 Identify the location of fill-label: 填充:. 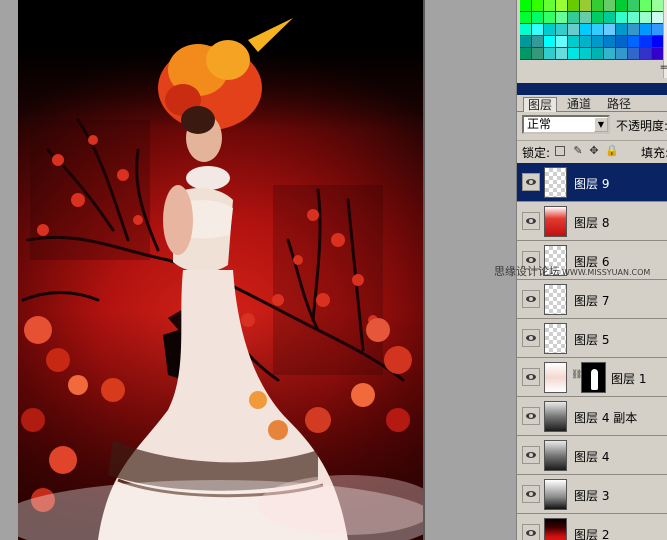
(654, 153).